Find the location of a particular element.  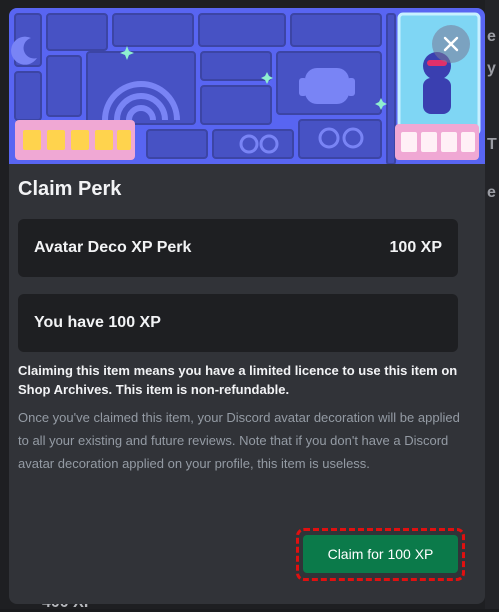

perk-cost: 100 XP is located at coordinates (415, 247).